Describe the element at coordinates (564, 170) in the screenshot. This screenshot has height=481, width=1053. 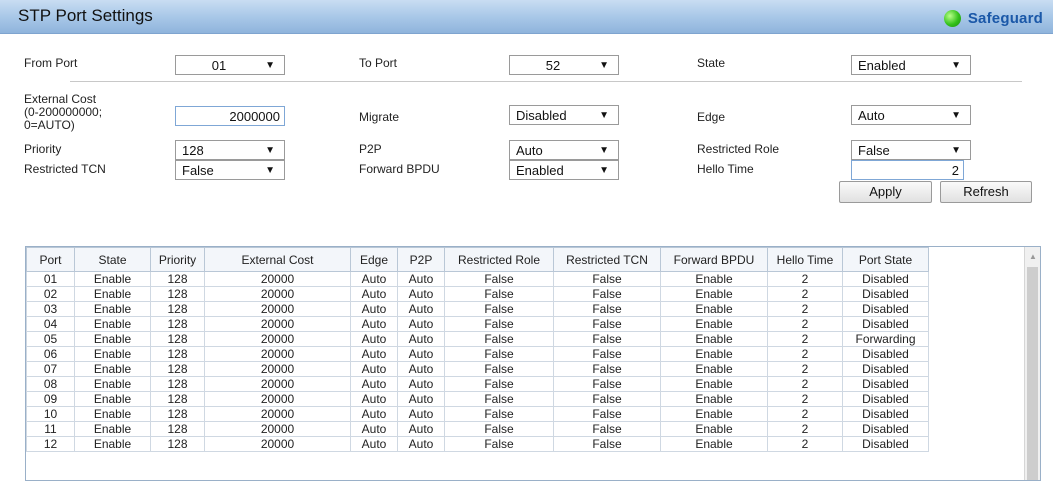
I see `forward-bpdu-select: Enabled ▼` at that location.